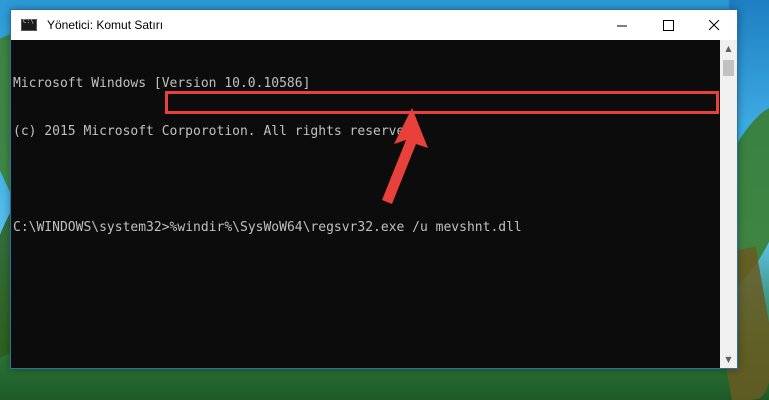 The height and width of the screenshot is (400, 769). I want to click on window-title: Yönetici: Komut Satırı, so click(105, 25).